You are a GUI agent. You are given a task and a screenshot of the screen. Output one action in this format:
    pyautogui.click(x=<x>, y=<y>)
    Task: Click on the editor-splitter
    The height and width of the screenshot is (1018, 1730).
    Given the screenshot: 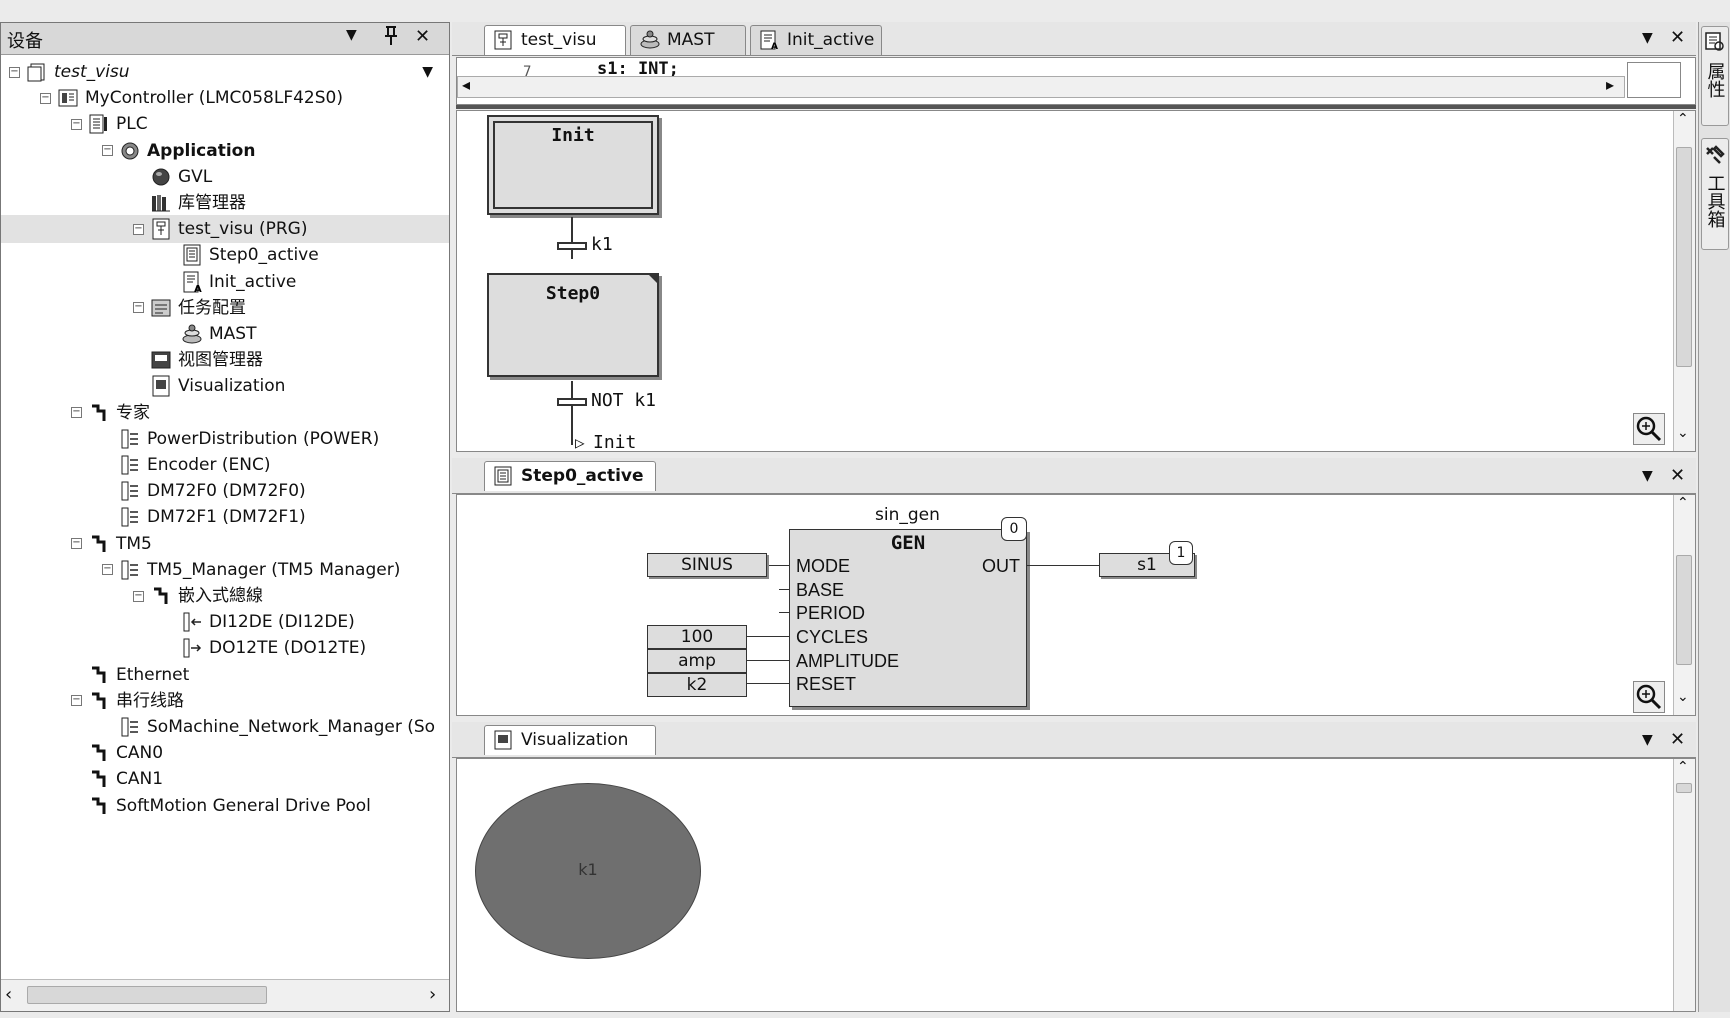 What is the action you would take?
    pyautogui.click(x=1076, y=107)
    